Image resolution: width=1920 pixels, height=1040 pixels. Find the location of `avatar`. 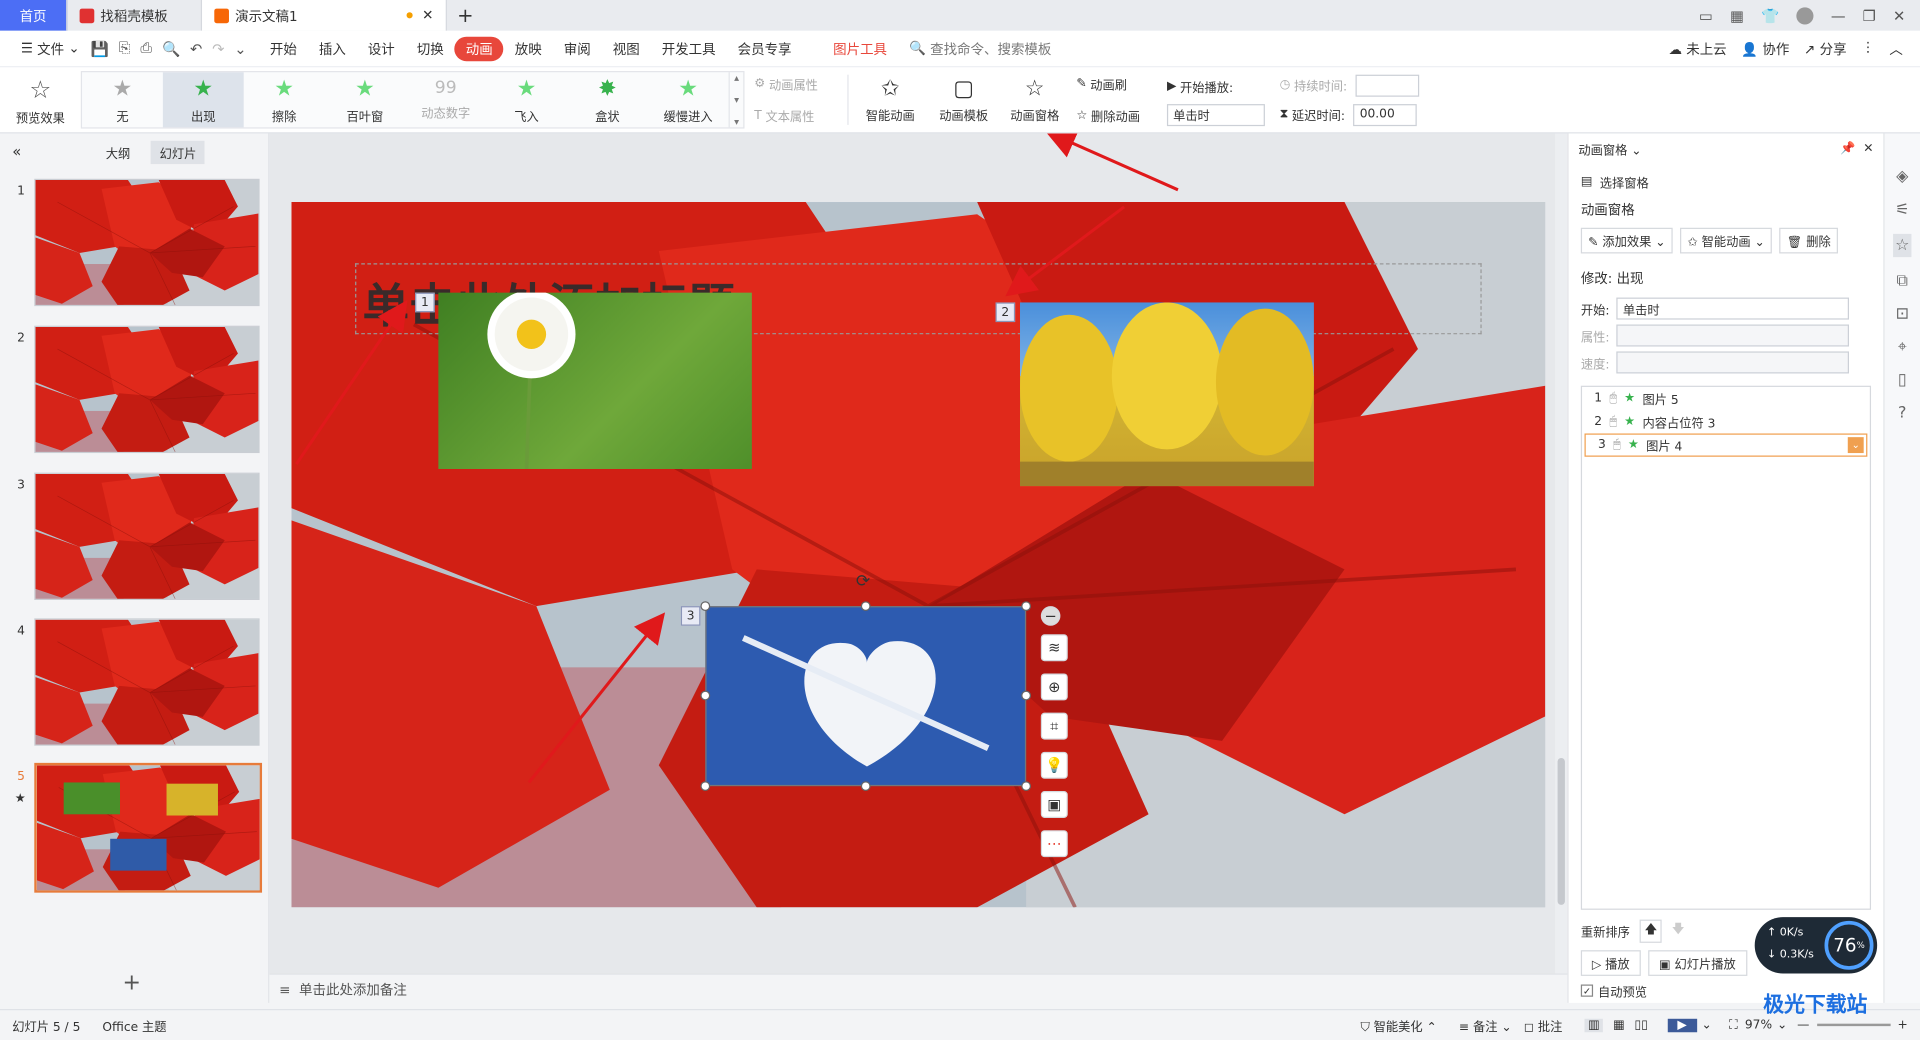

avatar is located at coordinates (1805, 15).